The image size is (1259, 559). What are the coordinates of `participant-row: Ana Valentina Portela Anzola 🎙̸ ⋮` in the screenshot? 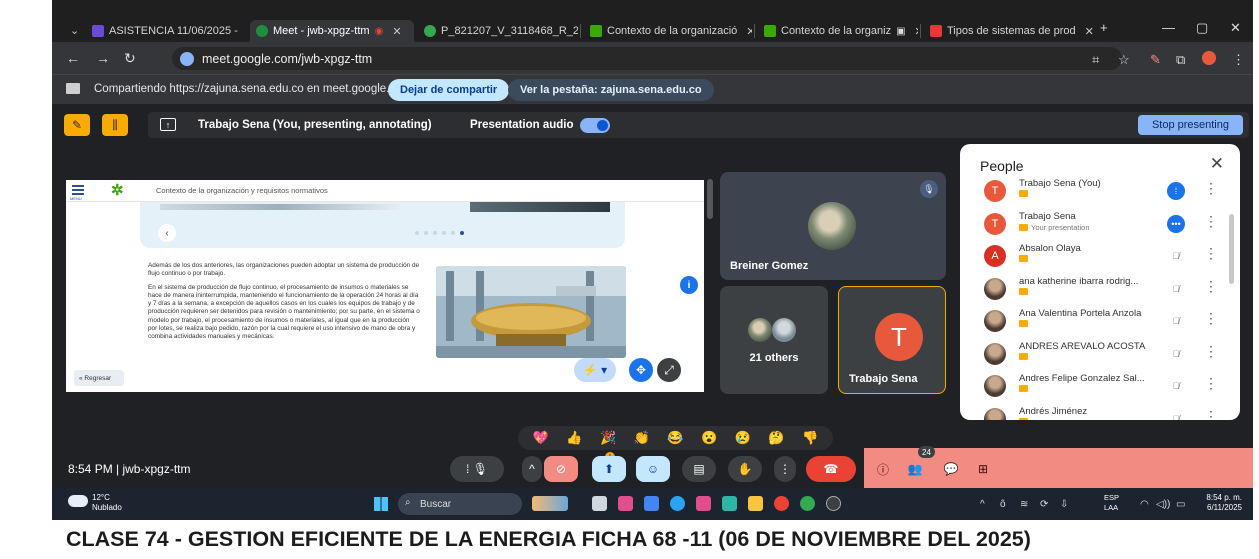 It's located at (1096, 324).